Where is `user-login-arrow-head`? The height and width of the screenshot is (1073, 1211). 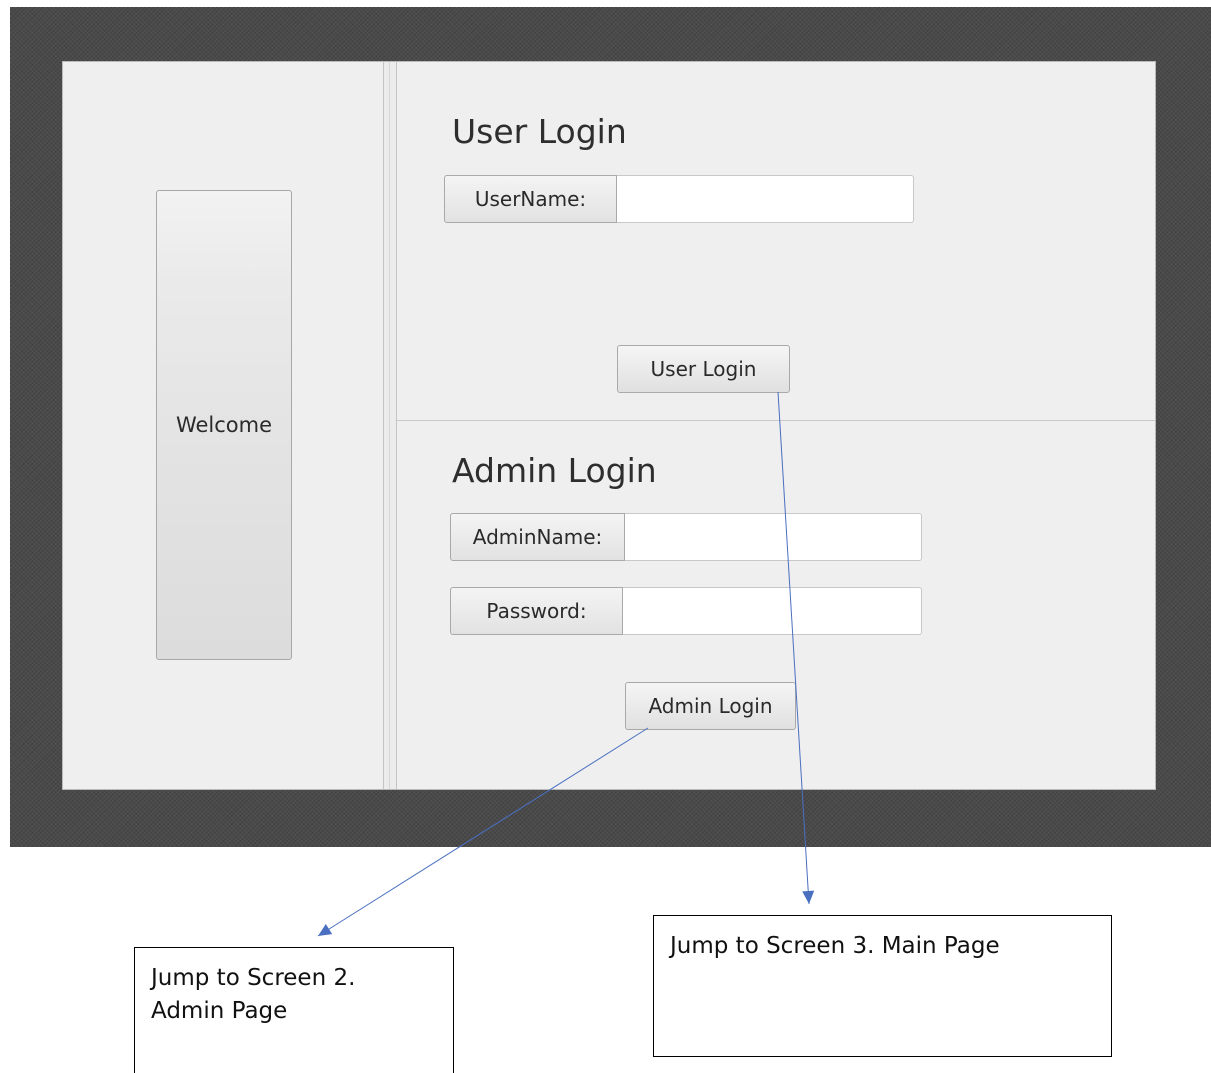 user-login-arrow-head is located at coordinates (808, 897).